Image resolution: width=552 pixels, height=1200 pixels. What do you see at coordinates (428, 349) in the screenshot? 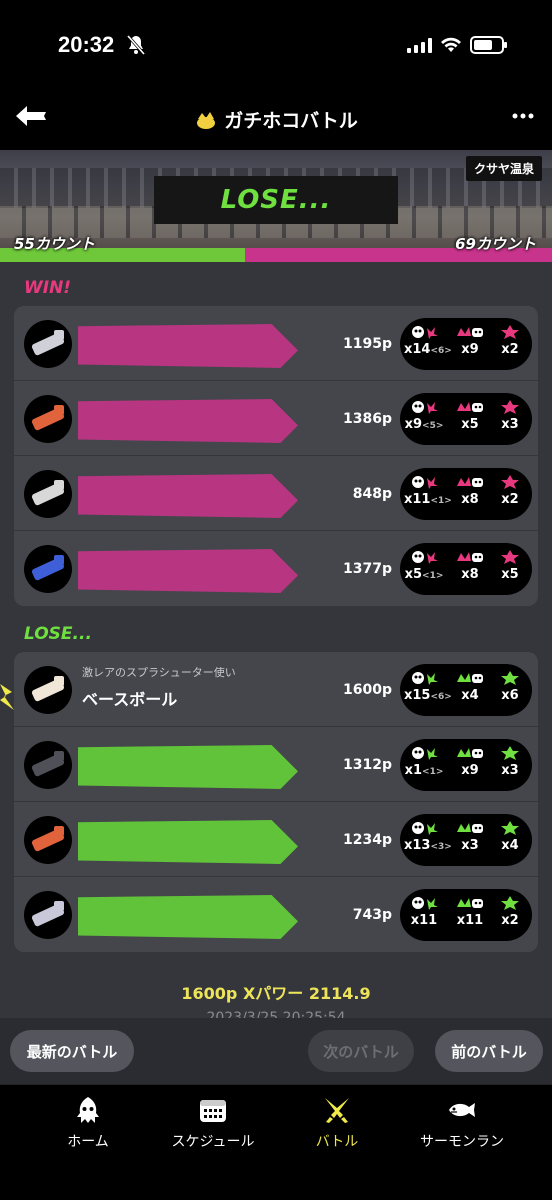
I see `splat-count: x14<6>` at bounding box center [428, 349].